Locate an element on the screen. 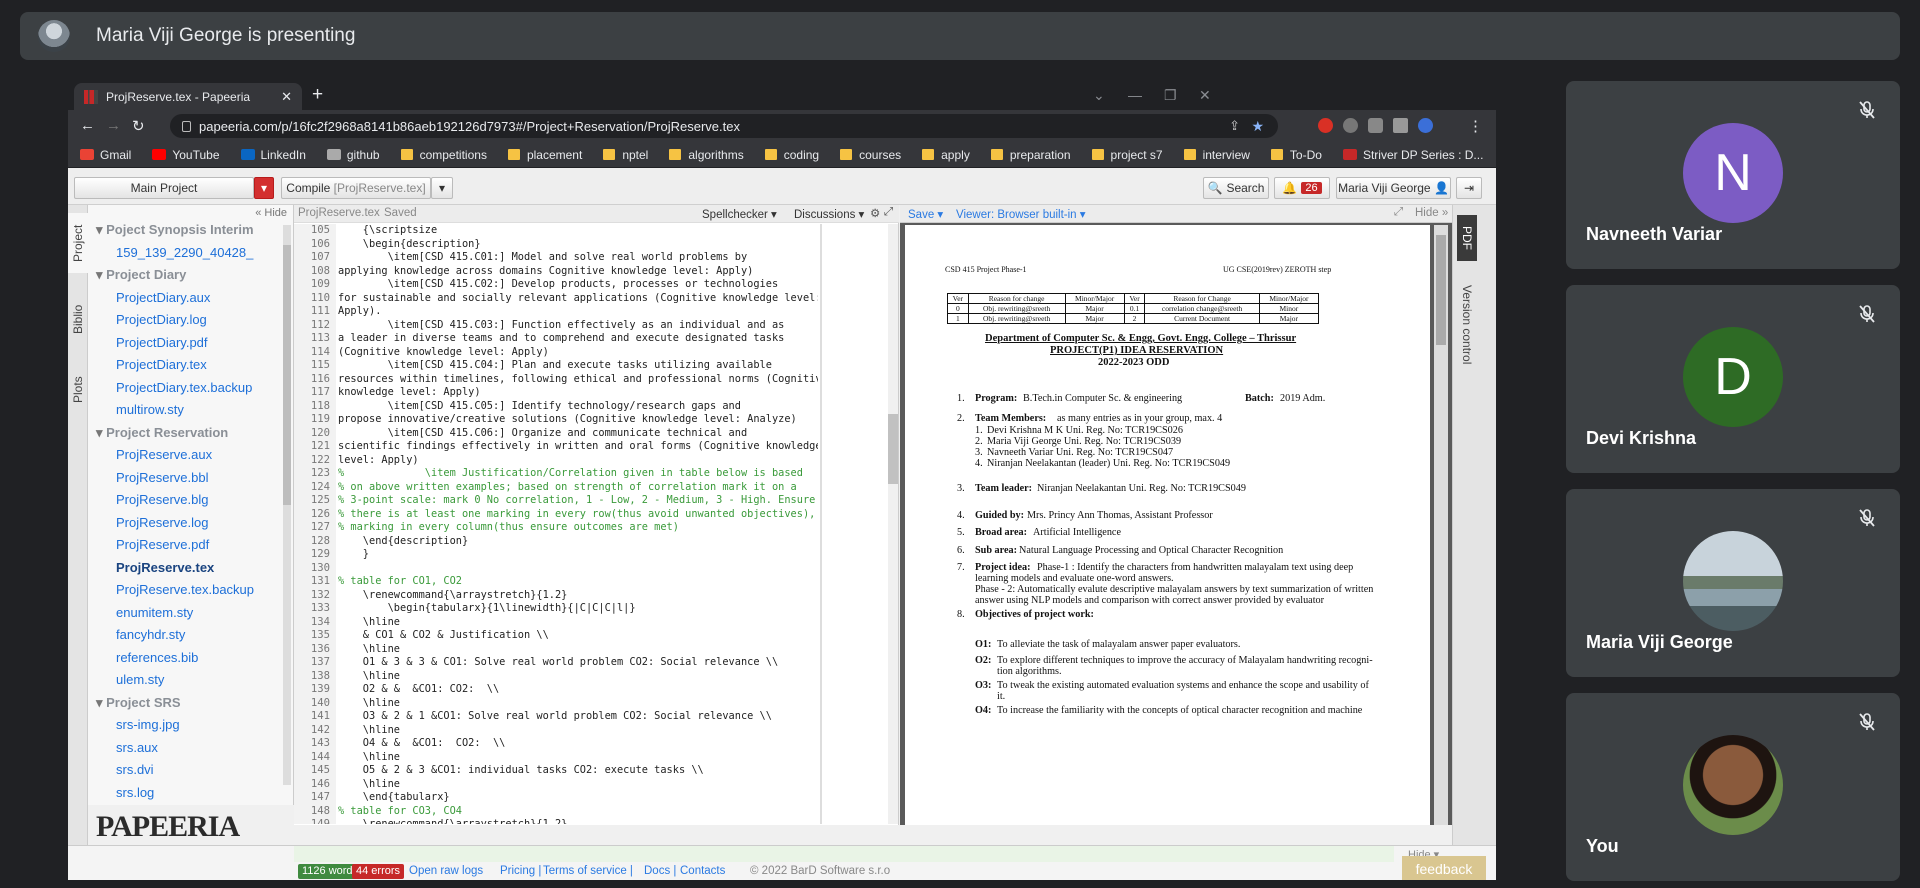  file-tree-item: ProjectDiary.tex is located at coordinates (161, 364).